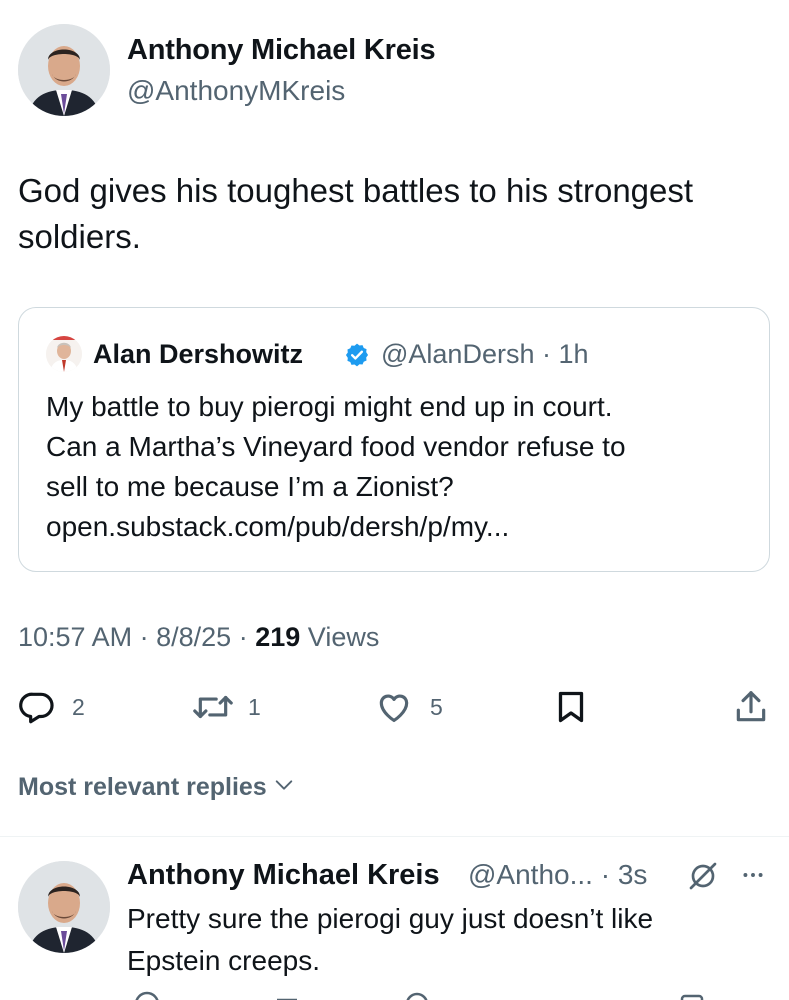  Describe the element at coordinates (64, 70) in the screenshot. I see `author-avatar` at that location.